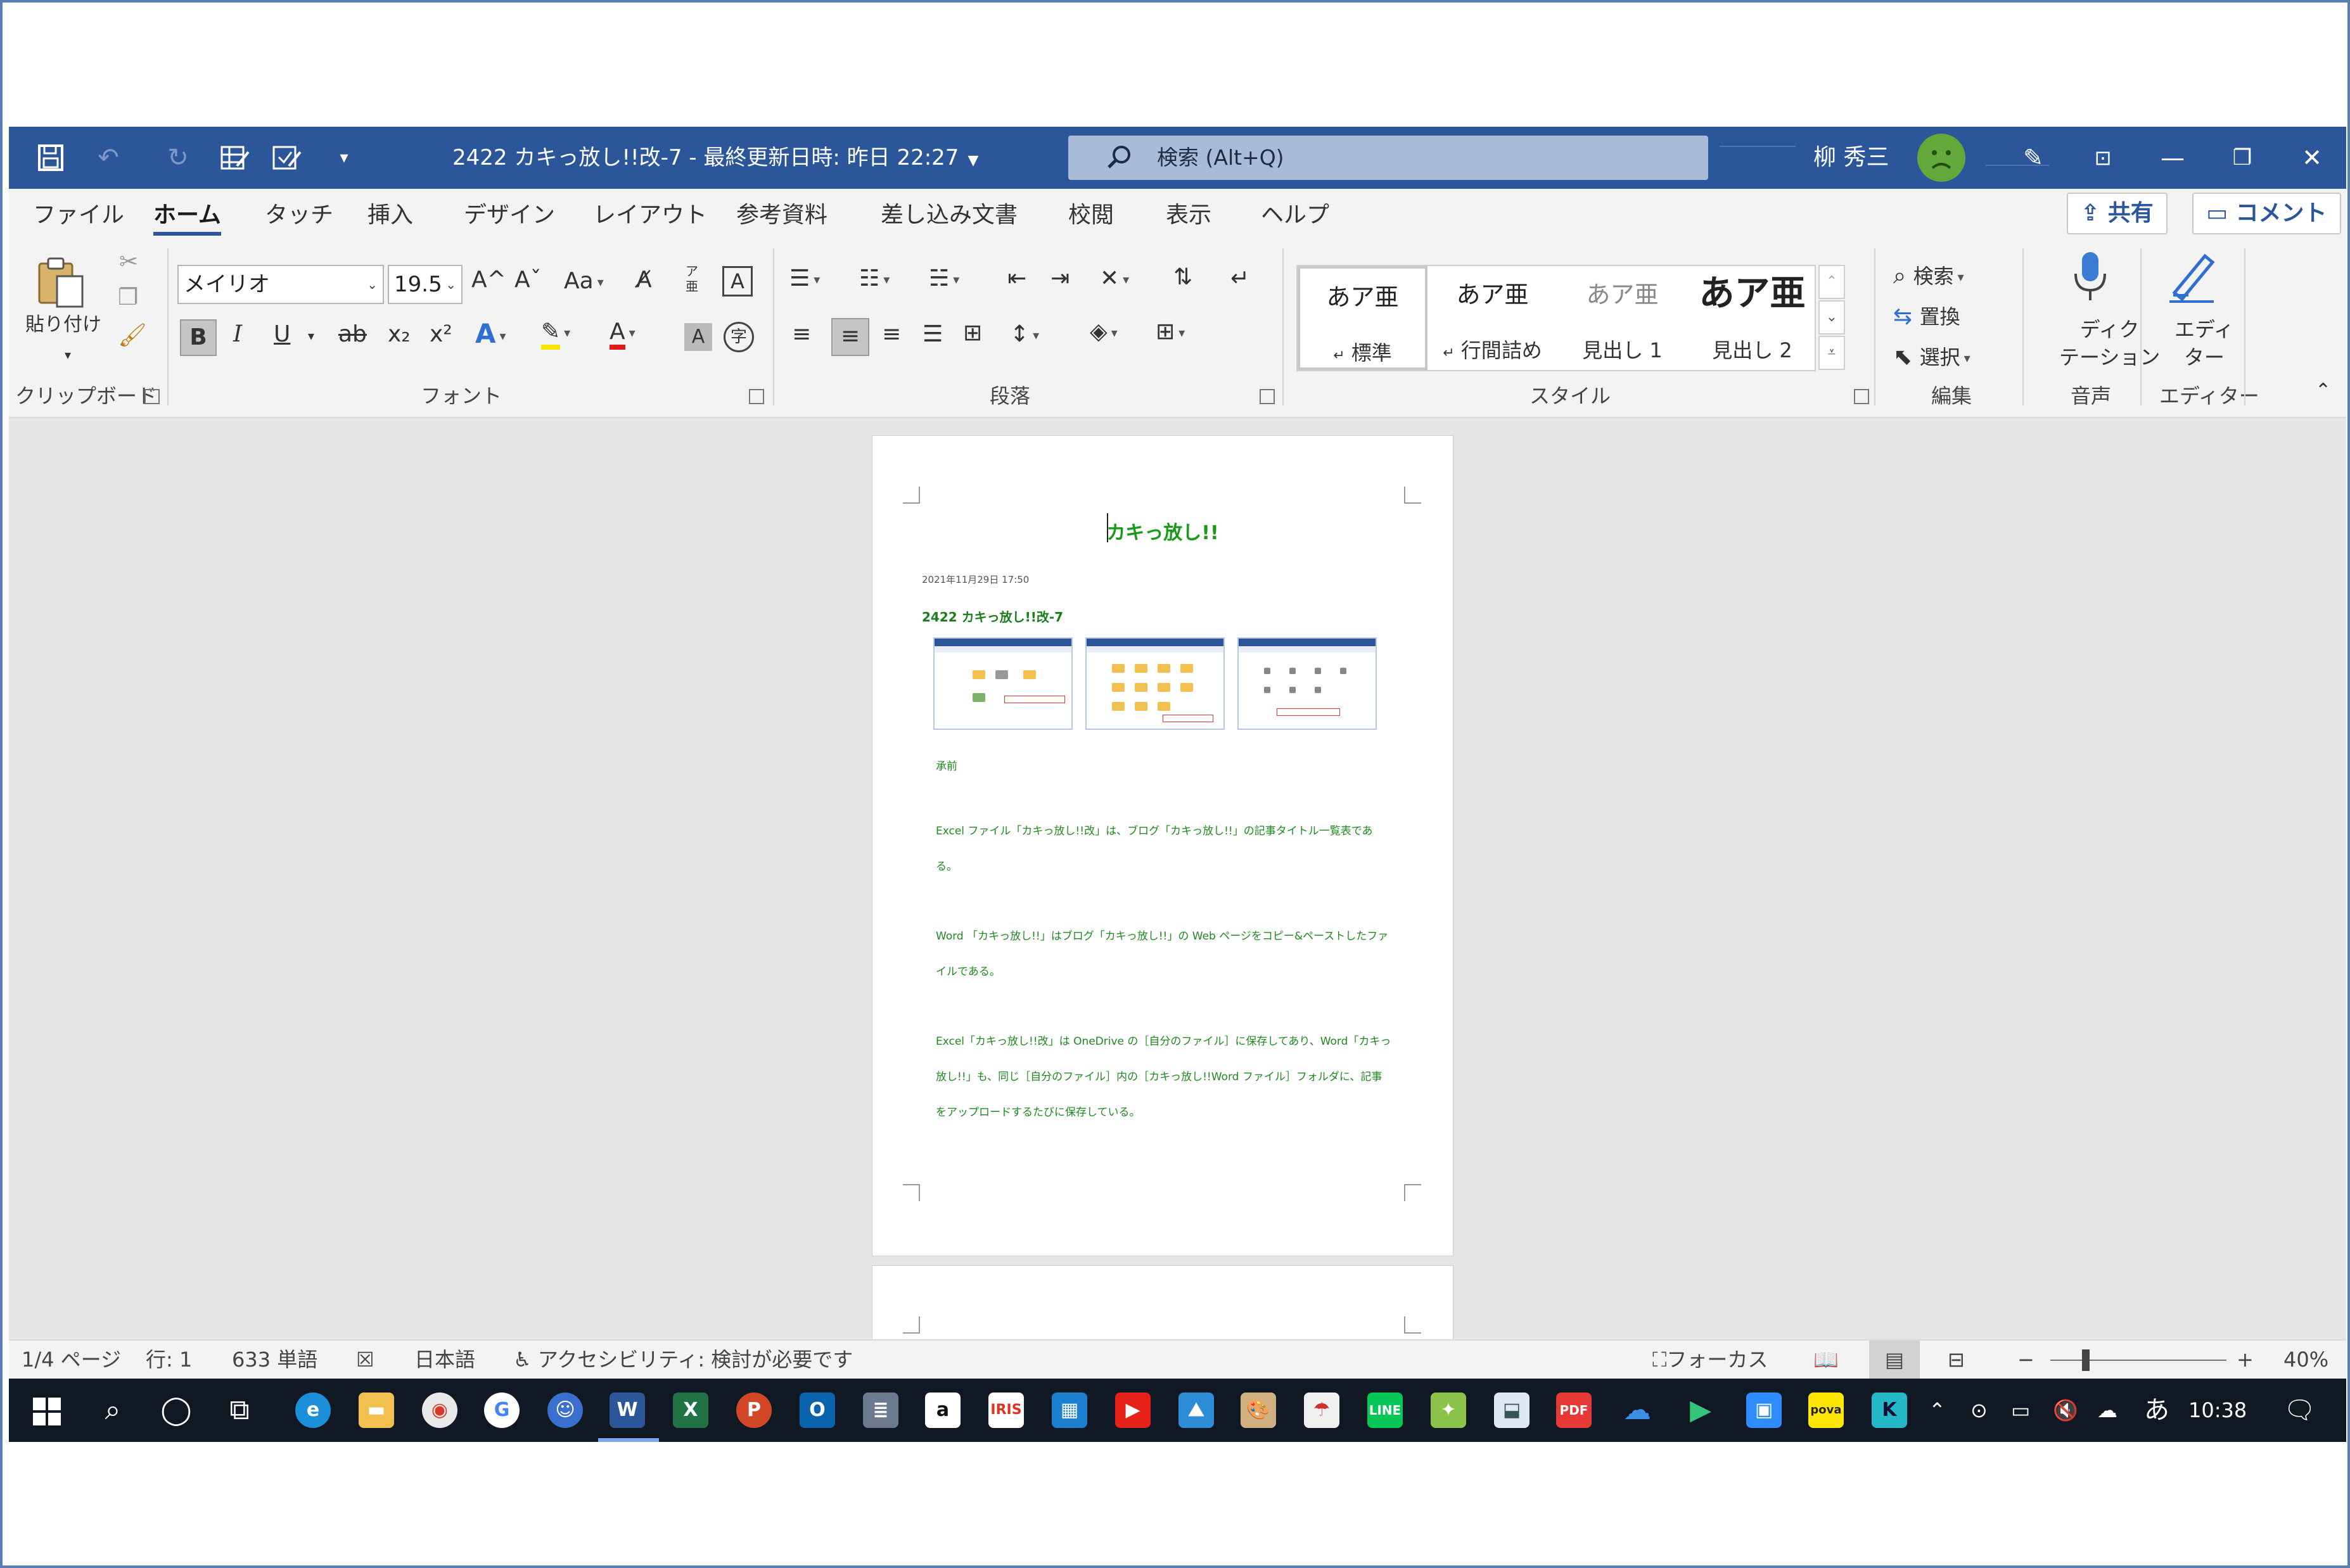 This screenshot has height=1568, width=2350. I want to click on explorer-icon: ▬, so click(376, 1410).